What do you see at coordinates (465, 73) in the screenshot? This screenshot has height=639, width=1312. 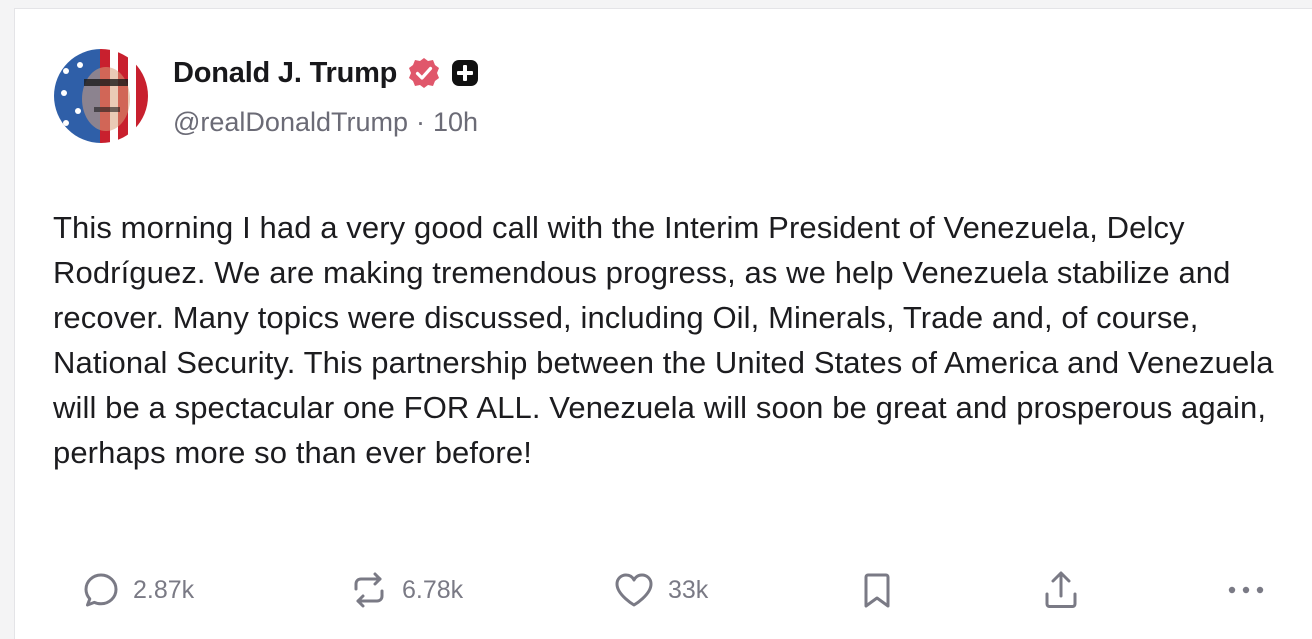 I see `plus-badge-icon` at bounding box center [465, 73].